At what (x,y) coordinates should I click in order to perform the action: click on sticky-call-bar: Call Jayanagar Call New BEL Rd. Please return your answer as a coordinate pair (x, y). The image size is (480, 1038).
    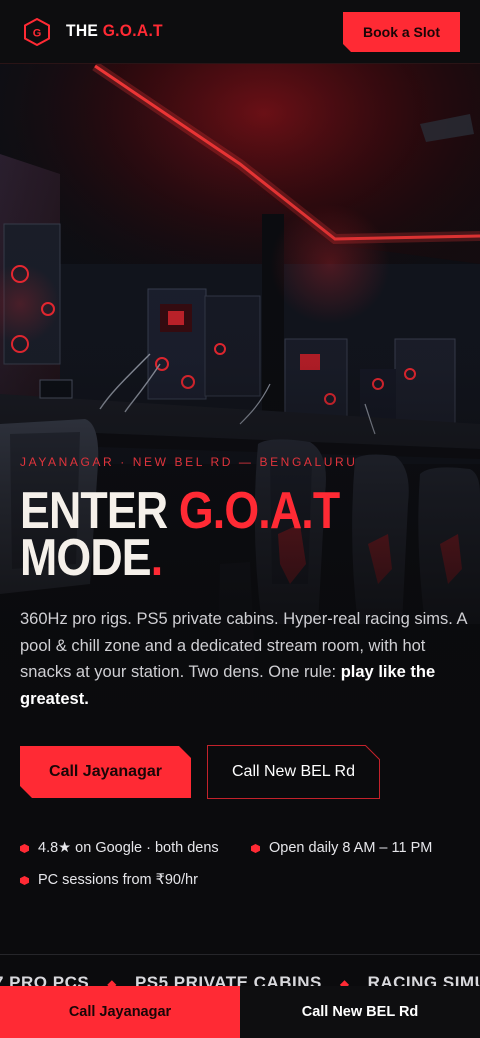
    Looking at the image, I should click on (240, 1012).